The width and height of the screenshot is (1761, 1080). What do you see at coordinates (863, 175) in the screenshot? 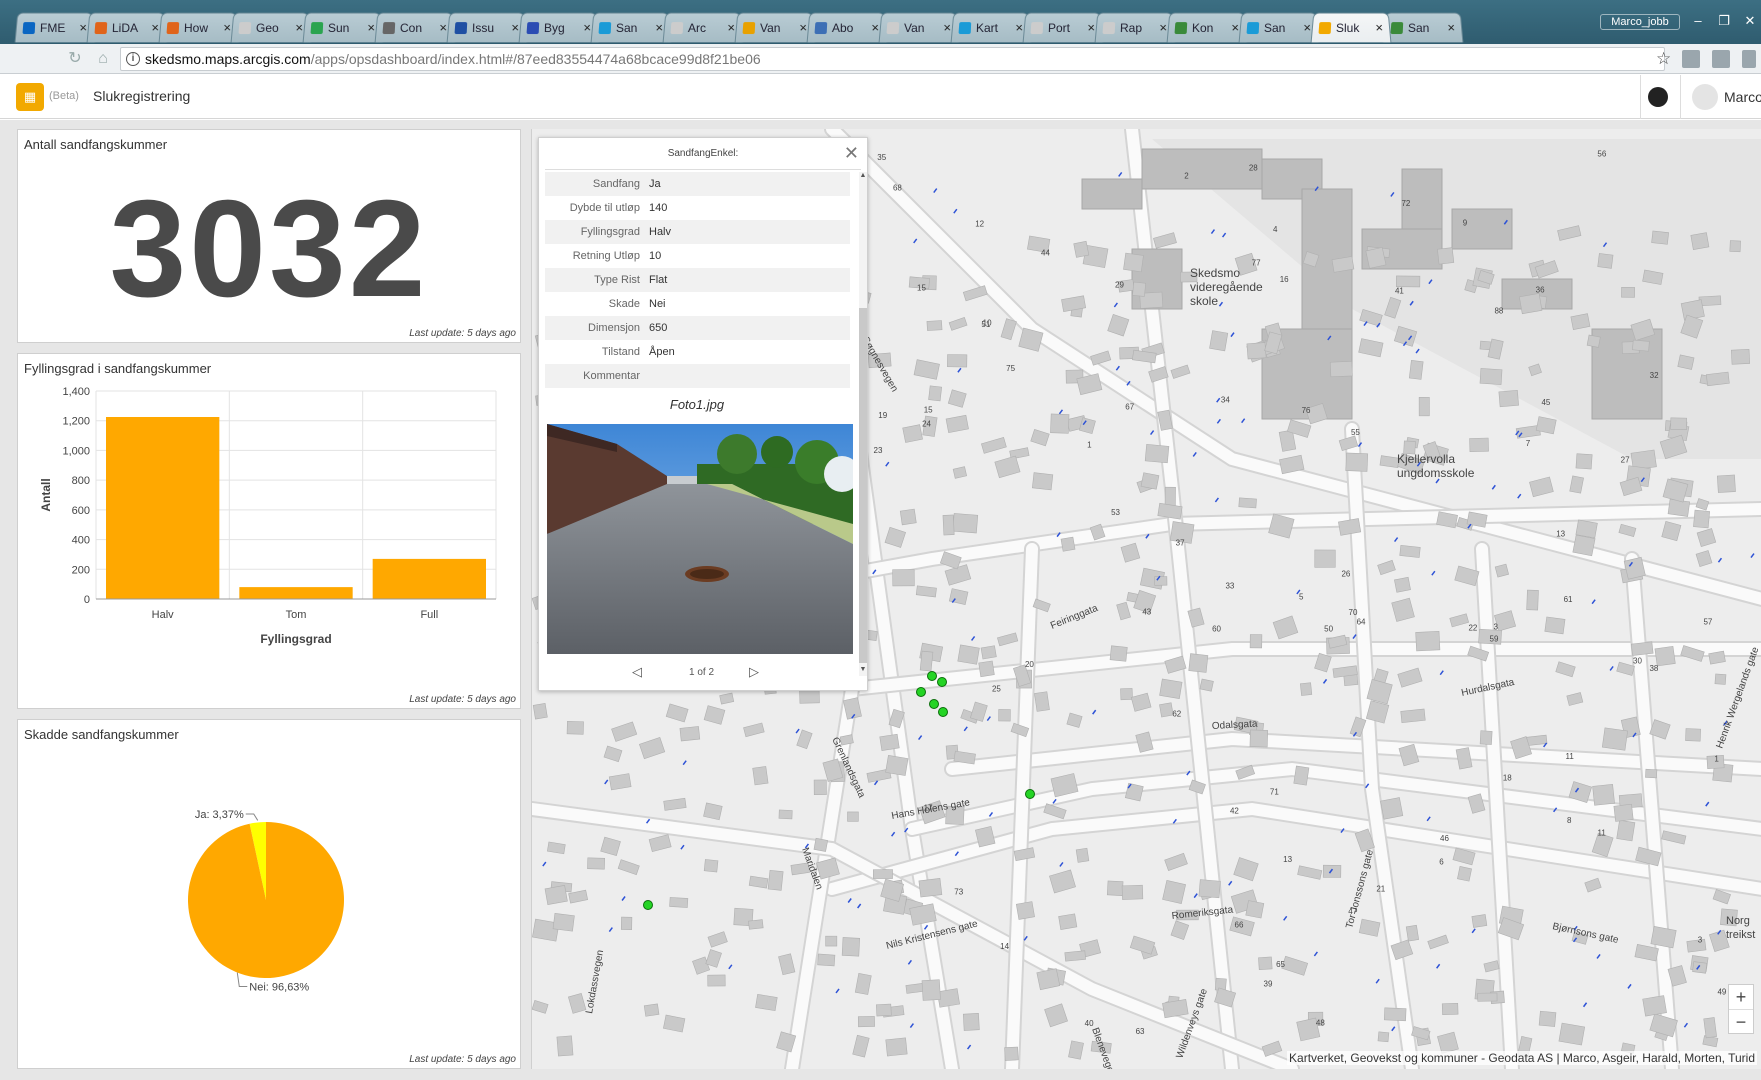
I see `scroll-up-icon: ▲` at bounding box center [863, 175].